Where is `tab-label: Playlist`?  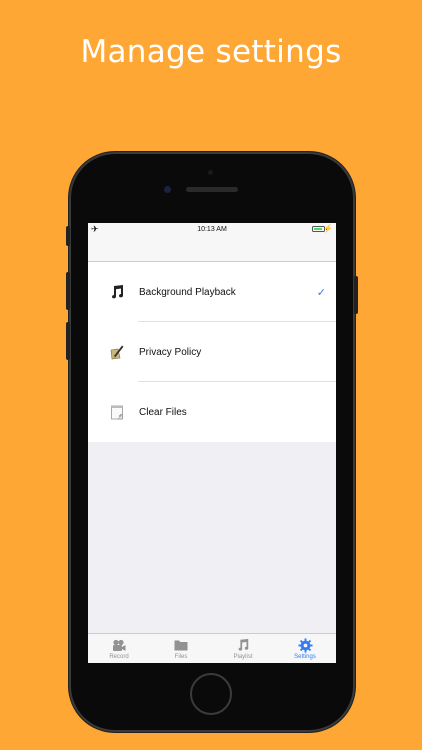 tab-label: Playlist is located at coordinates (243, 657).